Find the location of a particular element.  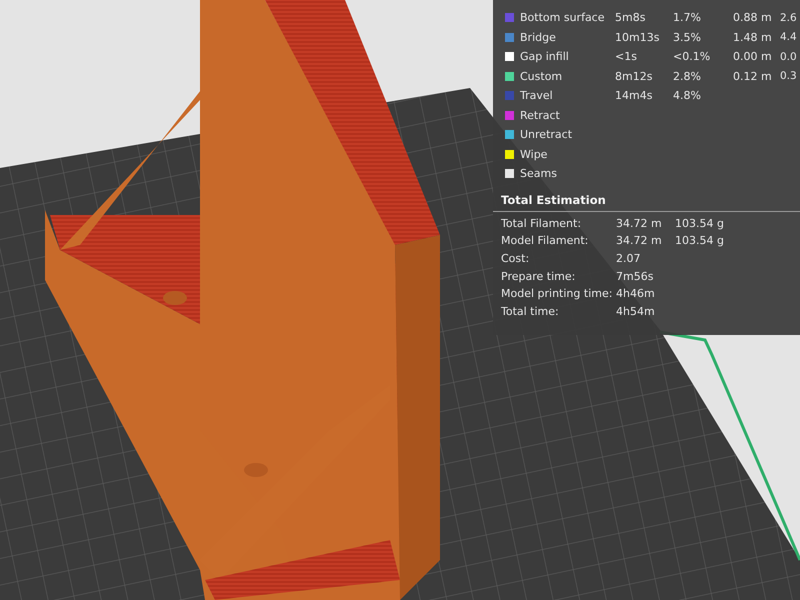

length-value: 0.00 m is located at coordinates (753, 57).